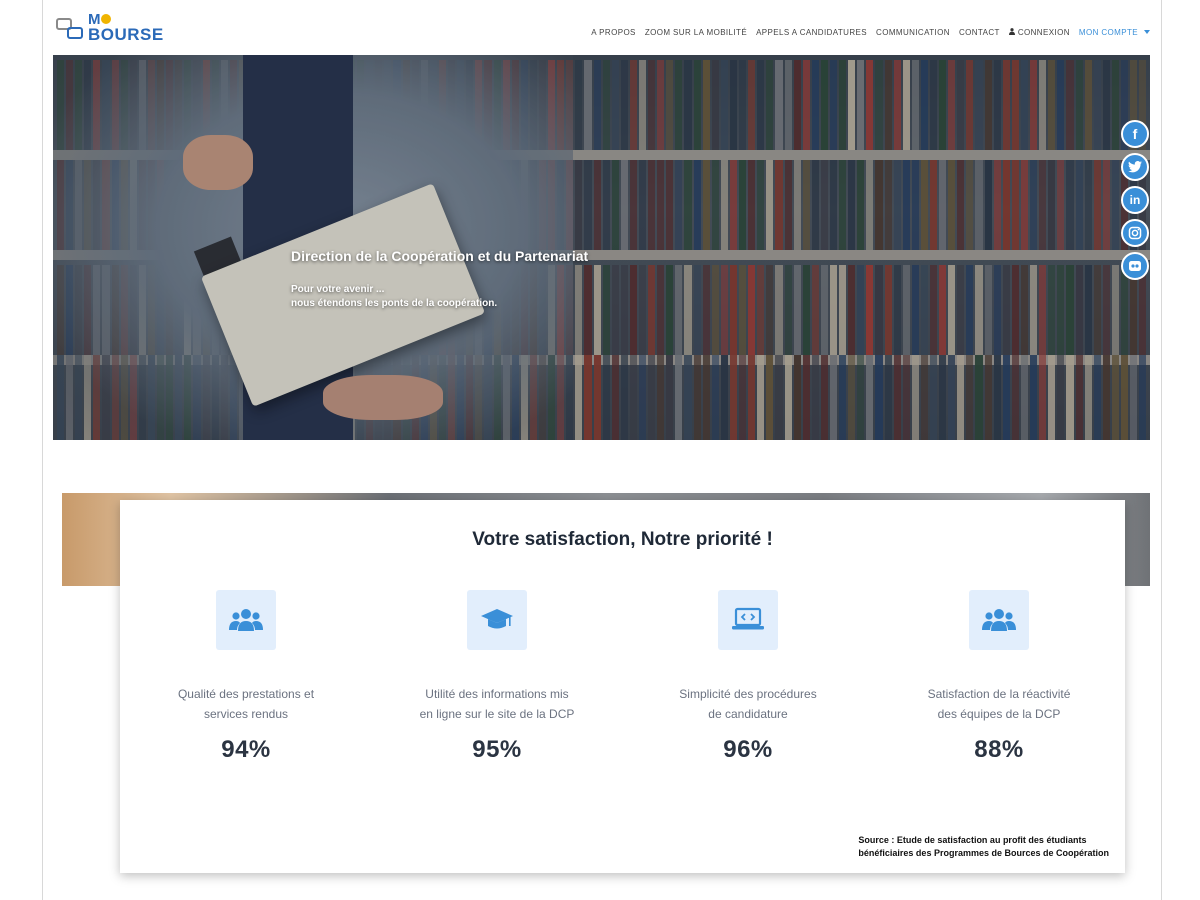  I want to click on stat-label-line1: Satisfaction de la réactivité, so click(999, 694).